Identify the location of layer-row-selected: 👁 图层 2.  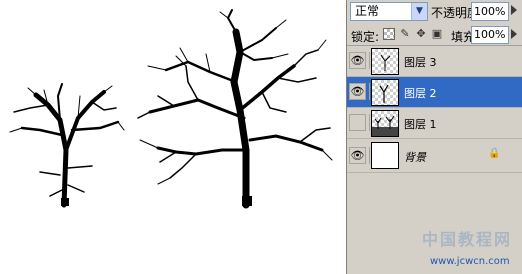
(434, 92).